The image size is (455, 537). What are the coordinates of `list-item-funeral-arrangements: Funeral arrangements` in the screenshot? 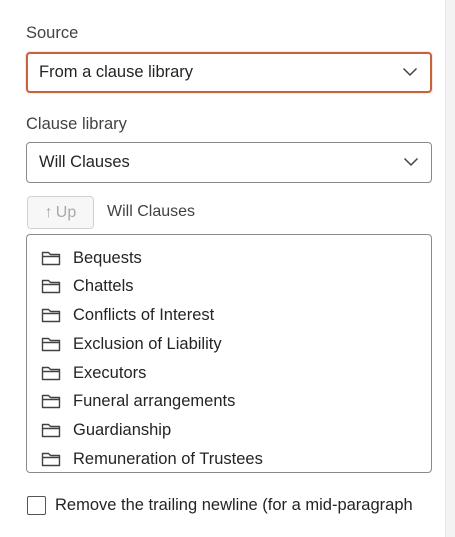 It's located at (138, 401).